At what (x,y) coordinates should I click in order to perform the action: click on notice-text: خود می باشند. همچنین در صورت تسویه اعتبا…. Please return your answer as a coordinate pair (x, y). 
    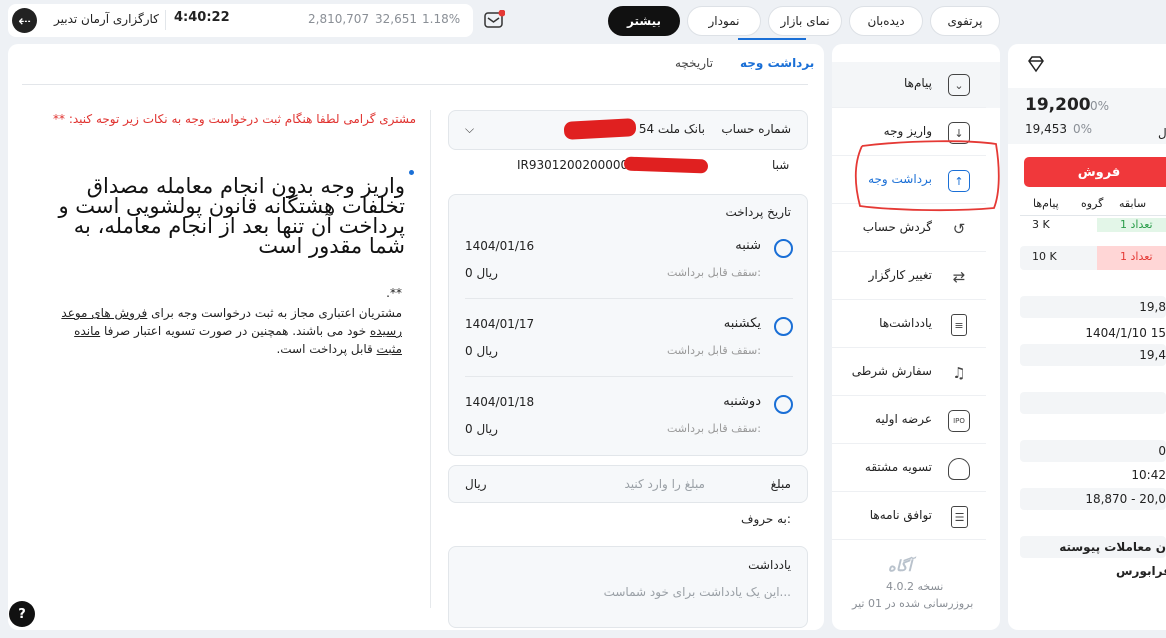
    Looking at the image, I should click on (235, 331).